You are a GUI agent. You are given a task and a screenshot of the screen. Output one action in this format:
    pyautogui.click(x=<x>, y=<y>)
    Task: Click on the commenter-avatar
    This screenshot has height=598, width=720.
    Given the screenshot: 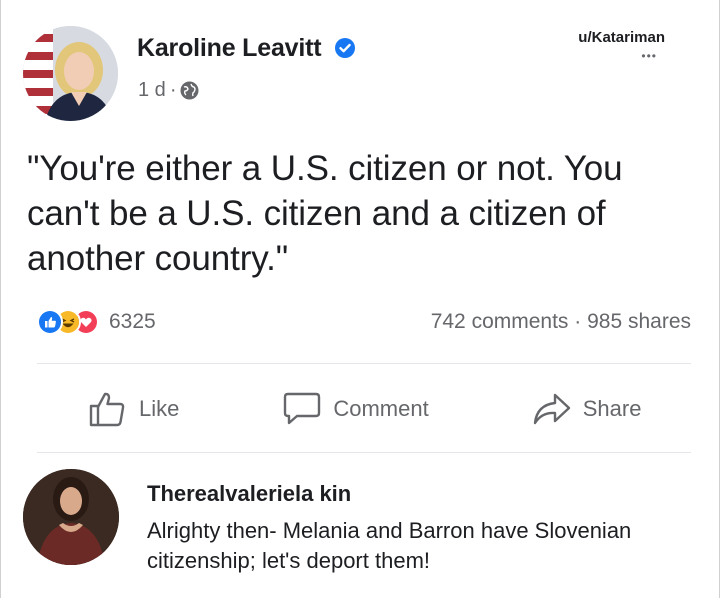 What is the action you would take?
    pyautogui.click(x=71, y=517)
    